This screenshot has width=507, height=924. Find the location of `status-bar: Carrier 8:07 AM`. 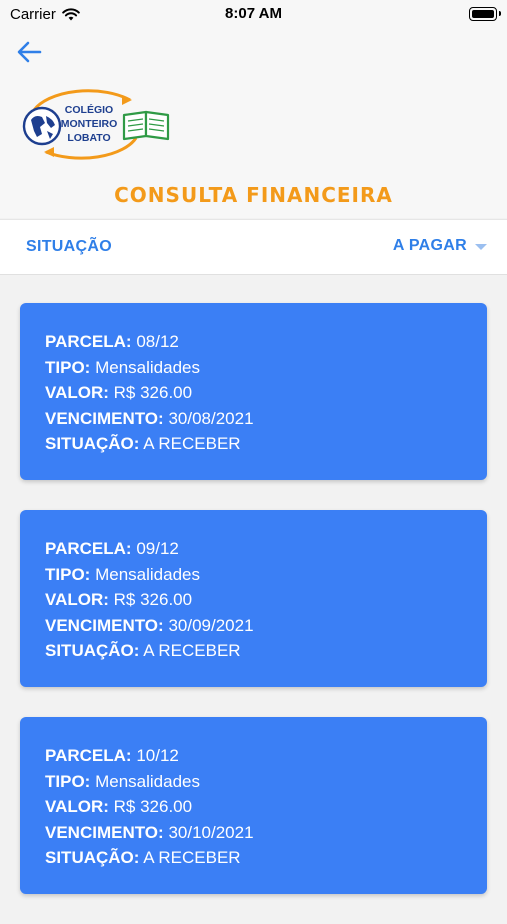

status-bar: Carrier 8:07 AM is located at coordinates (253, 15).